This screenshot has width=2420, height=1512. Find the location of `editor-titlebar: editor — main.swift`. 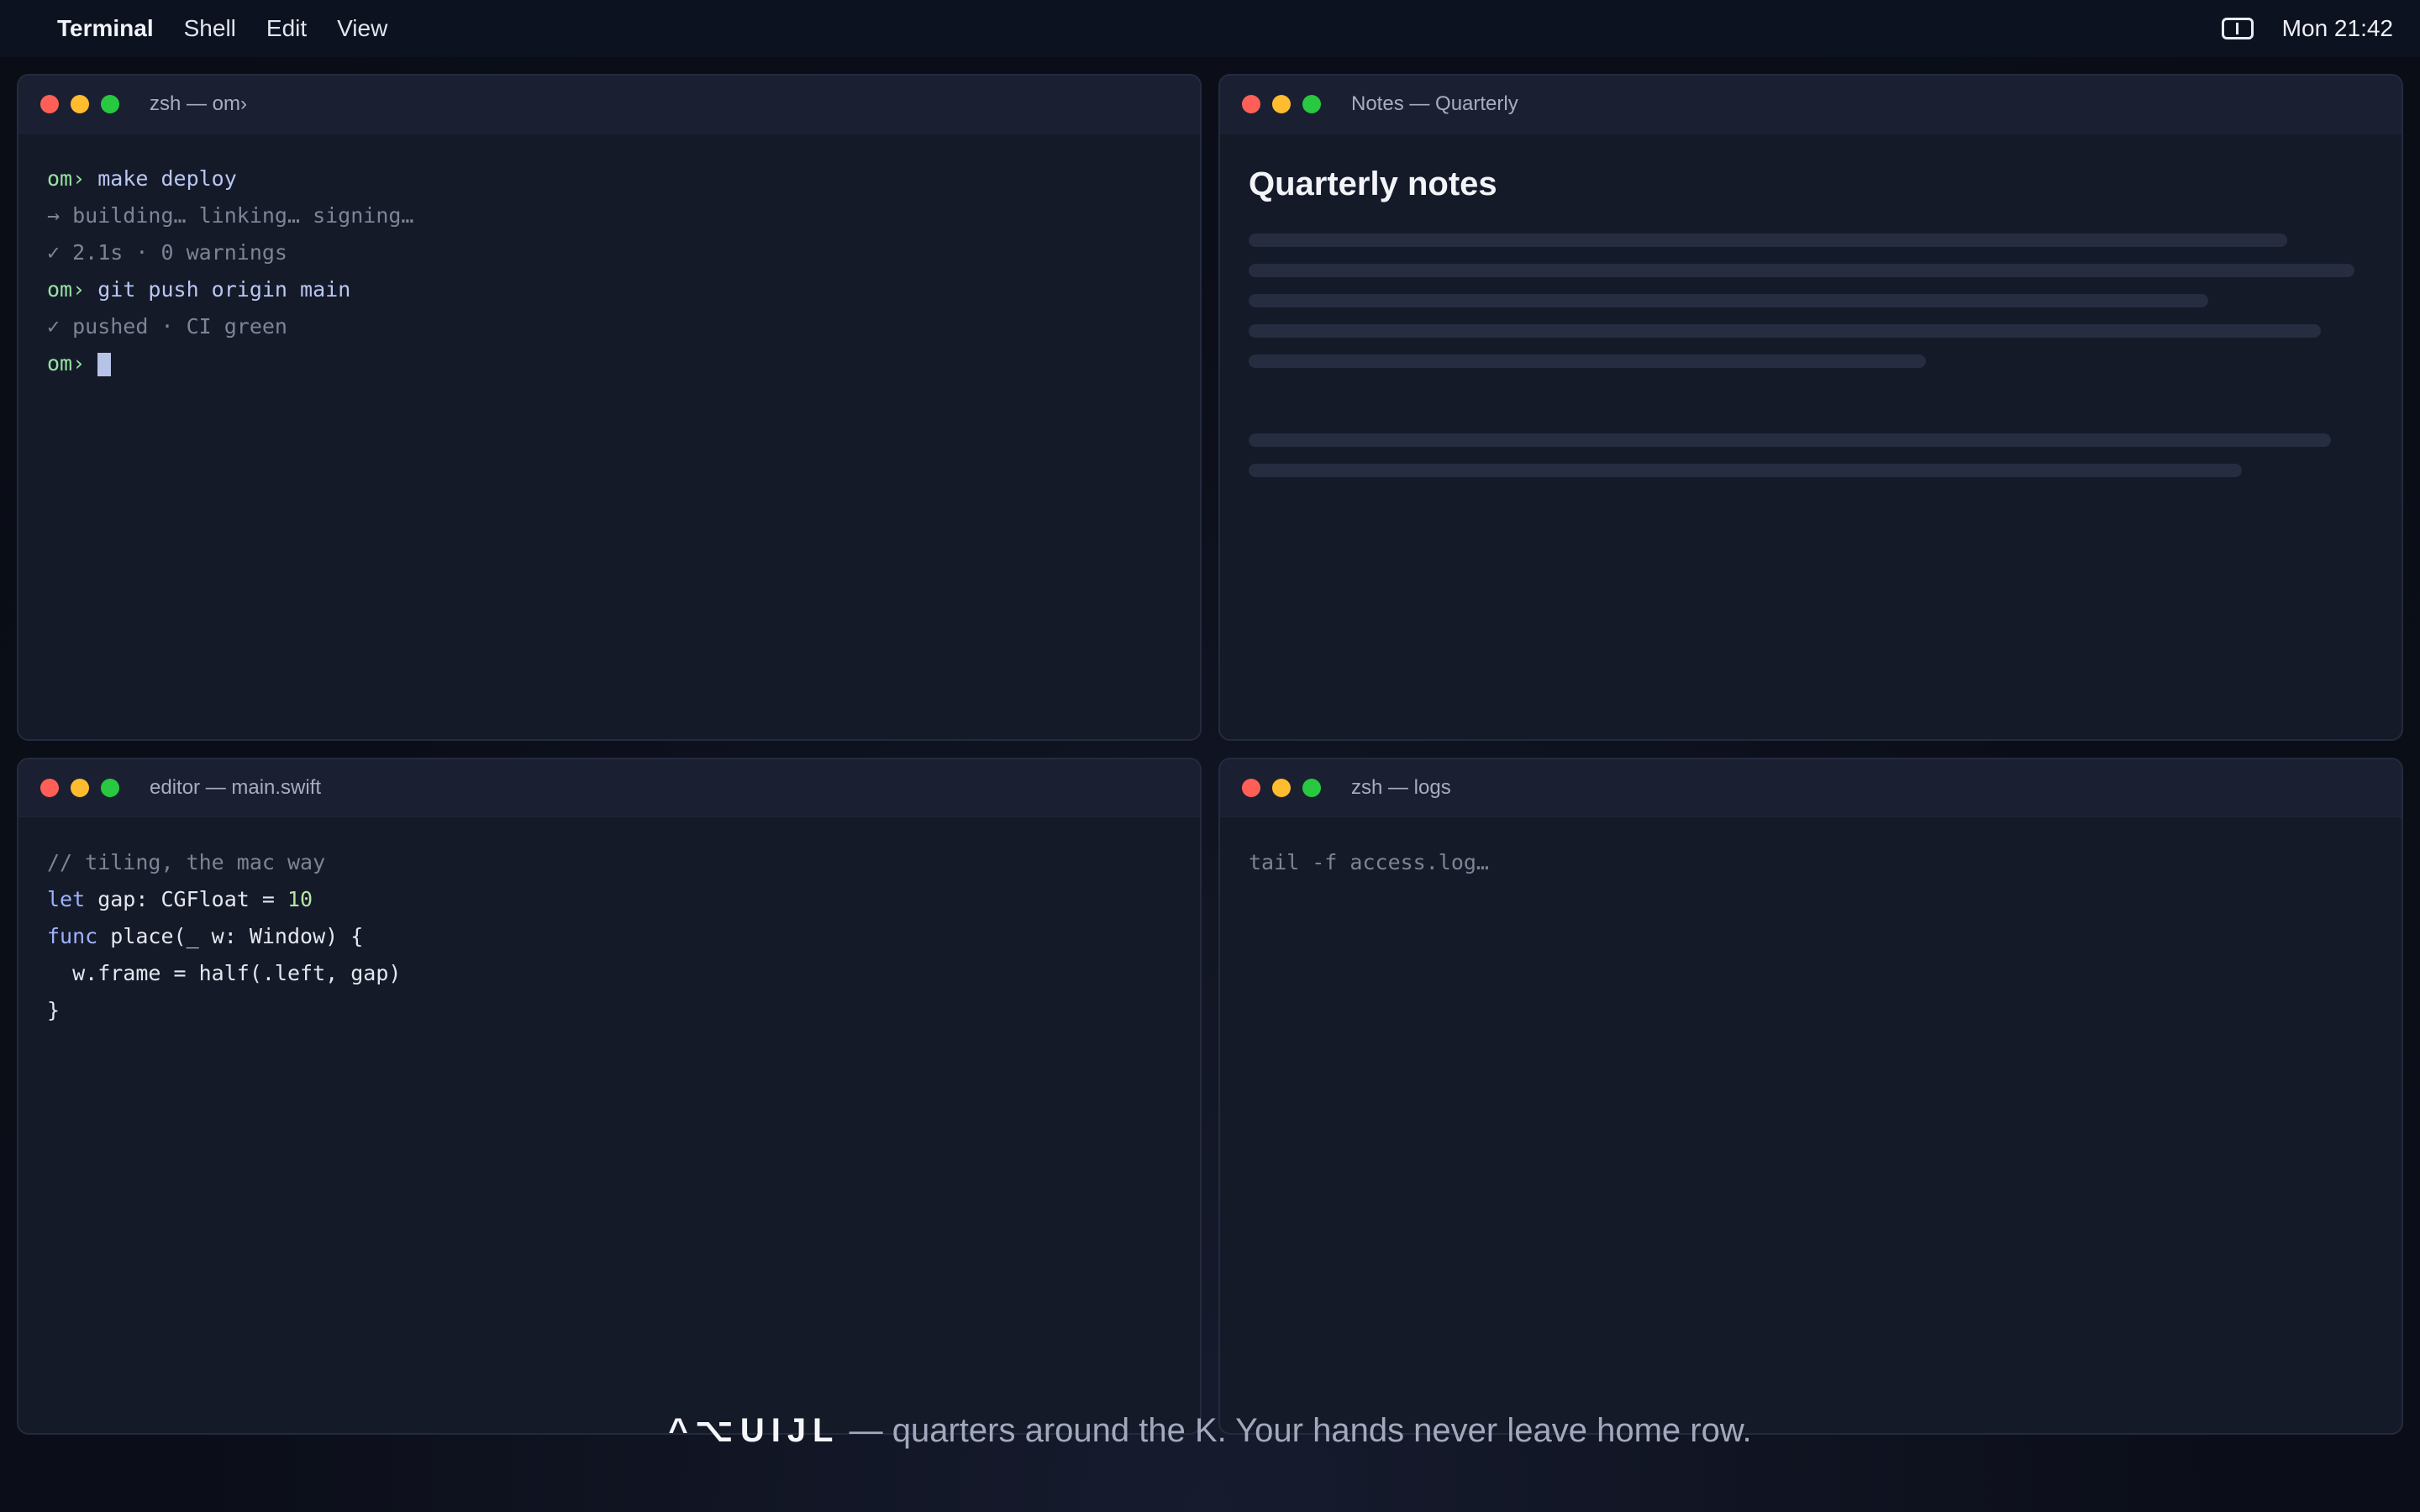

editor-titlebar: editor — main.swift is located at coordinates (609, 788).